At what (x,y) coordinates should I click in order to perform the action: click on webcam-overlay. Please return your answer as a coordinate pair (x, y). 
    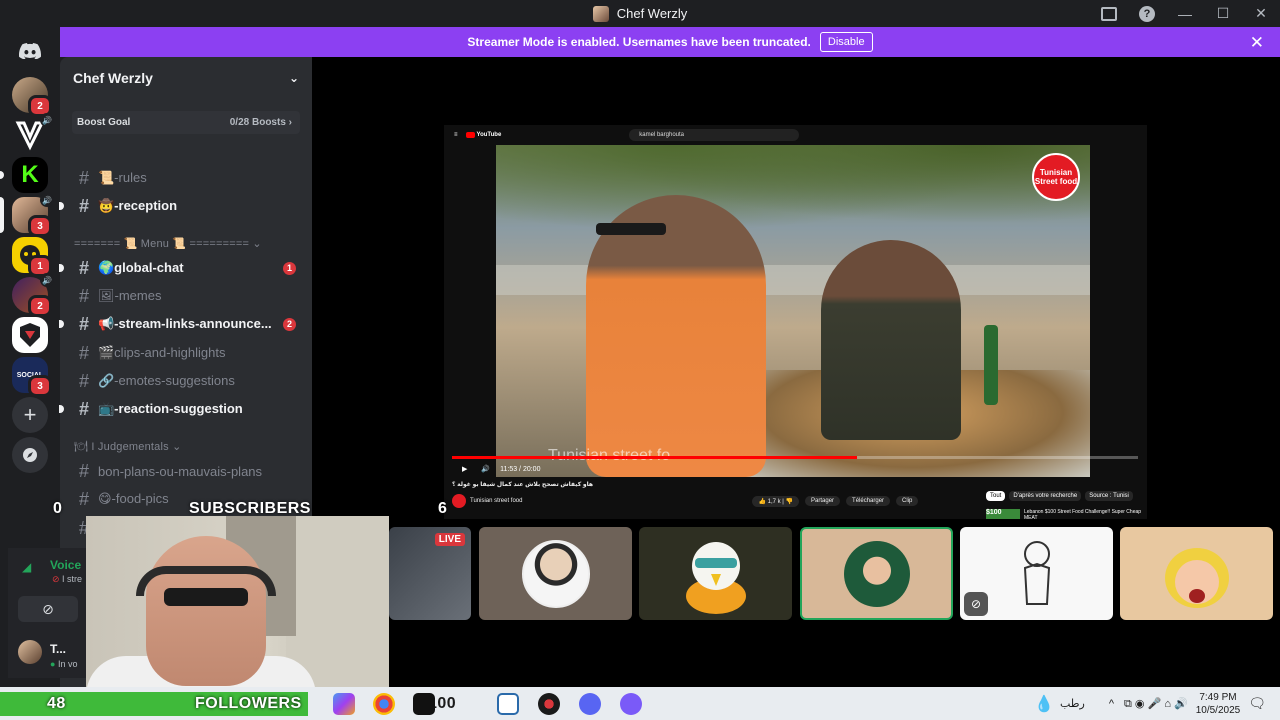
    Looking at the image, I should click on (237, 602).